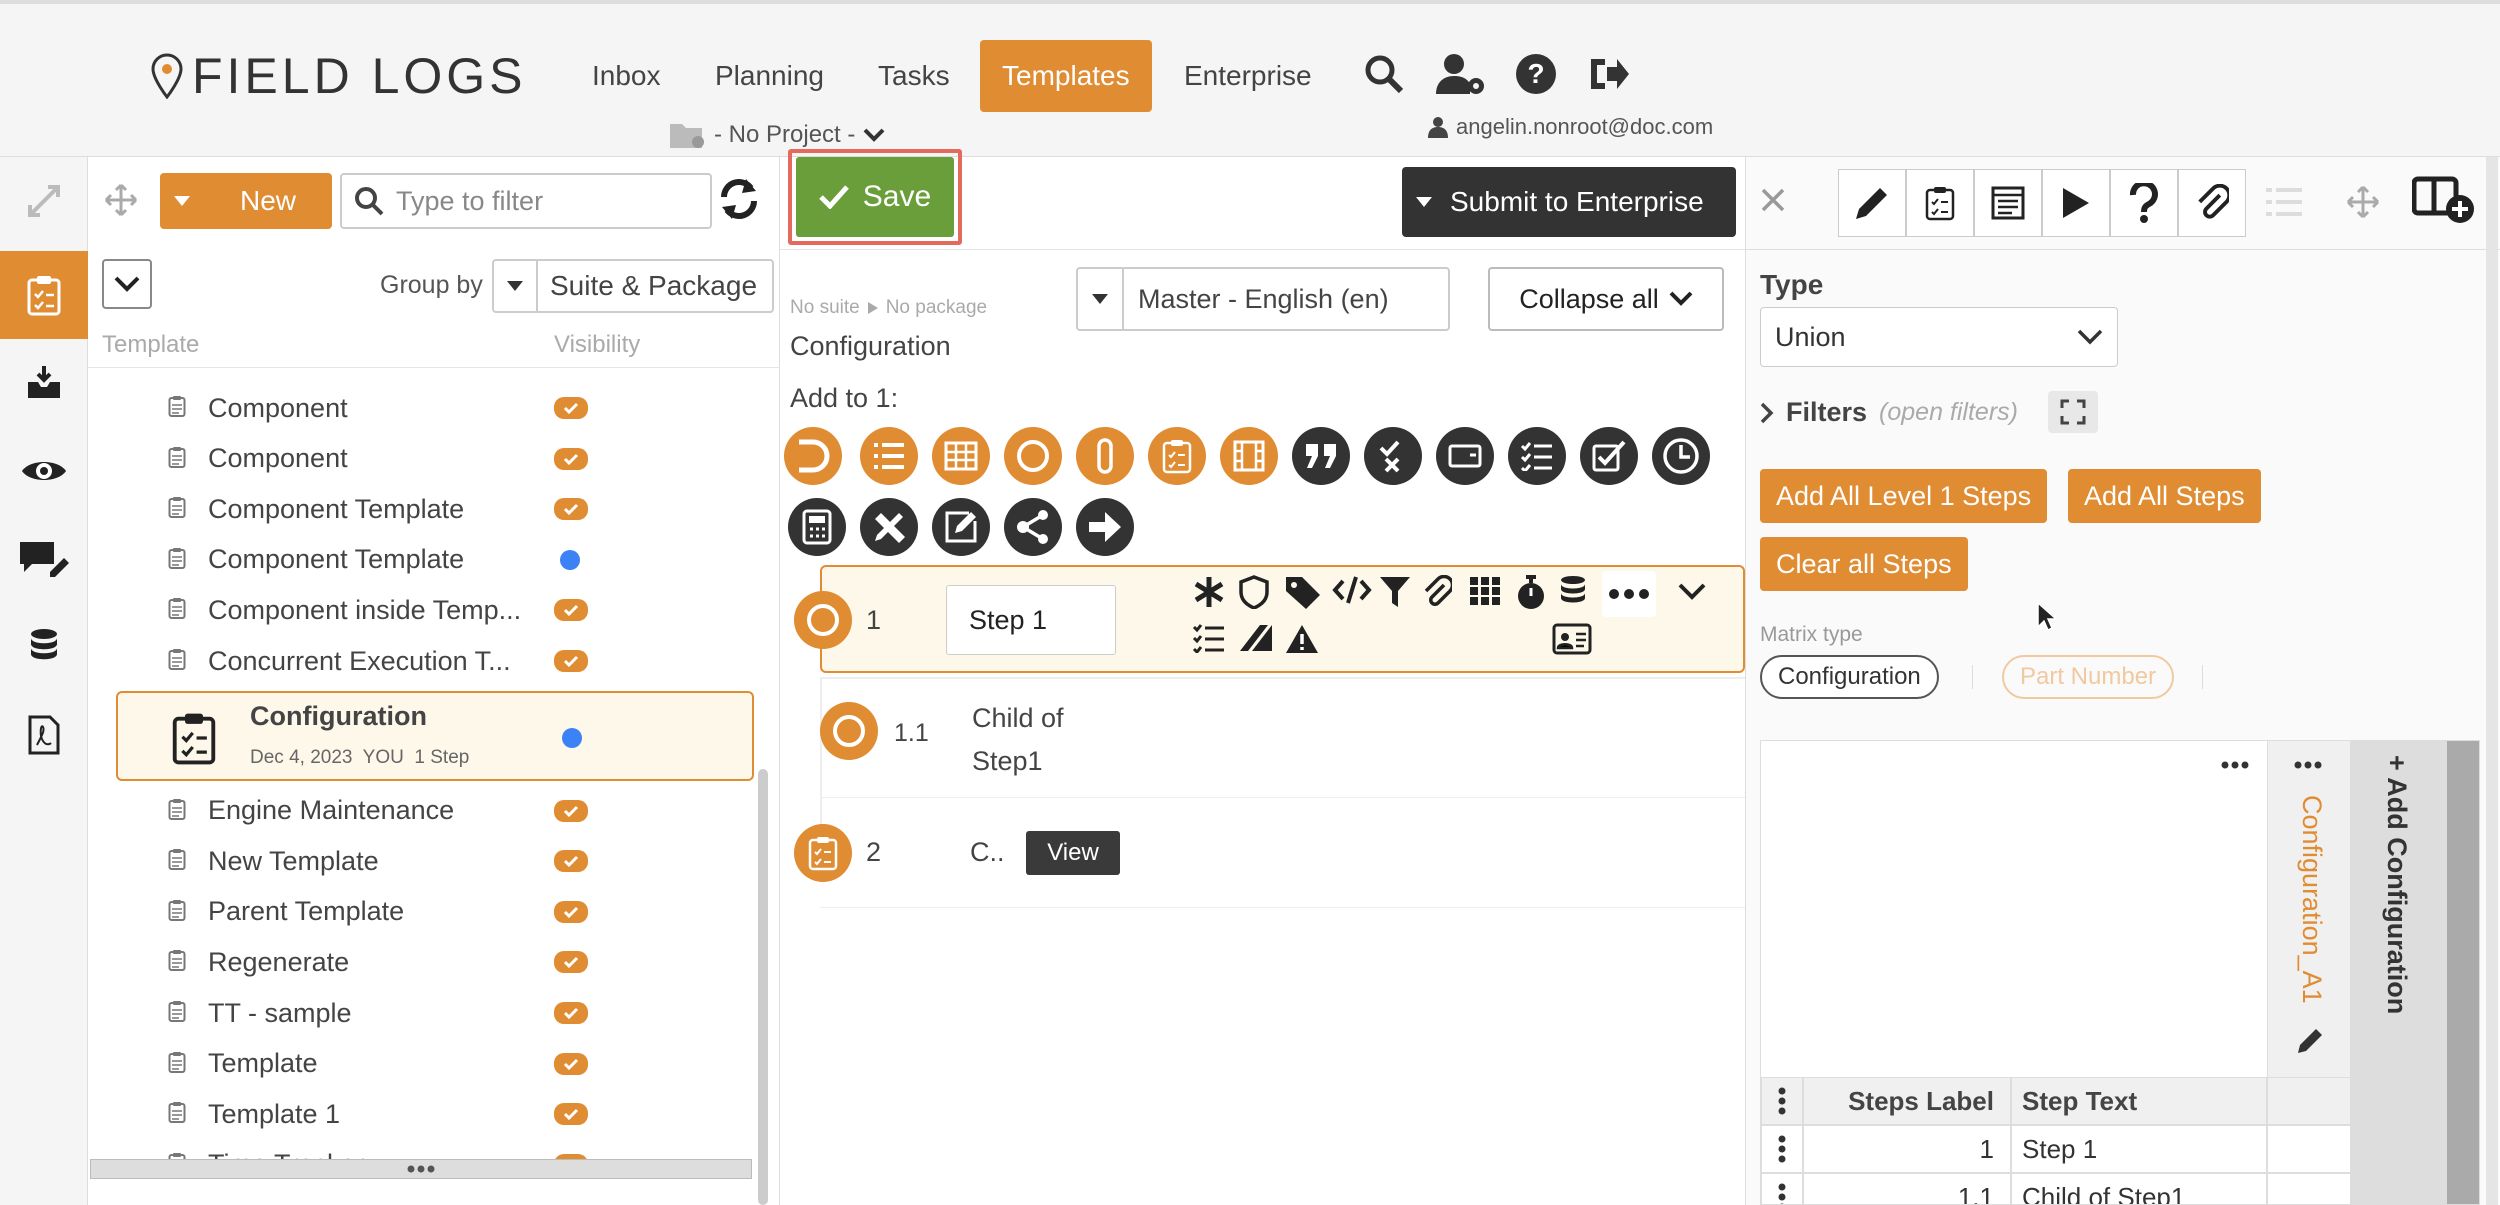 The image size is (2500, 1205). I want to click on matrix-configuration-chip: Configuration, so click(1849, 677).